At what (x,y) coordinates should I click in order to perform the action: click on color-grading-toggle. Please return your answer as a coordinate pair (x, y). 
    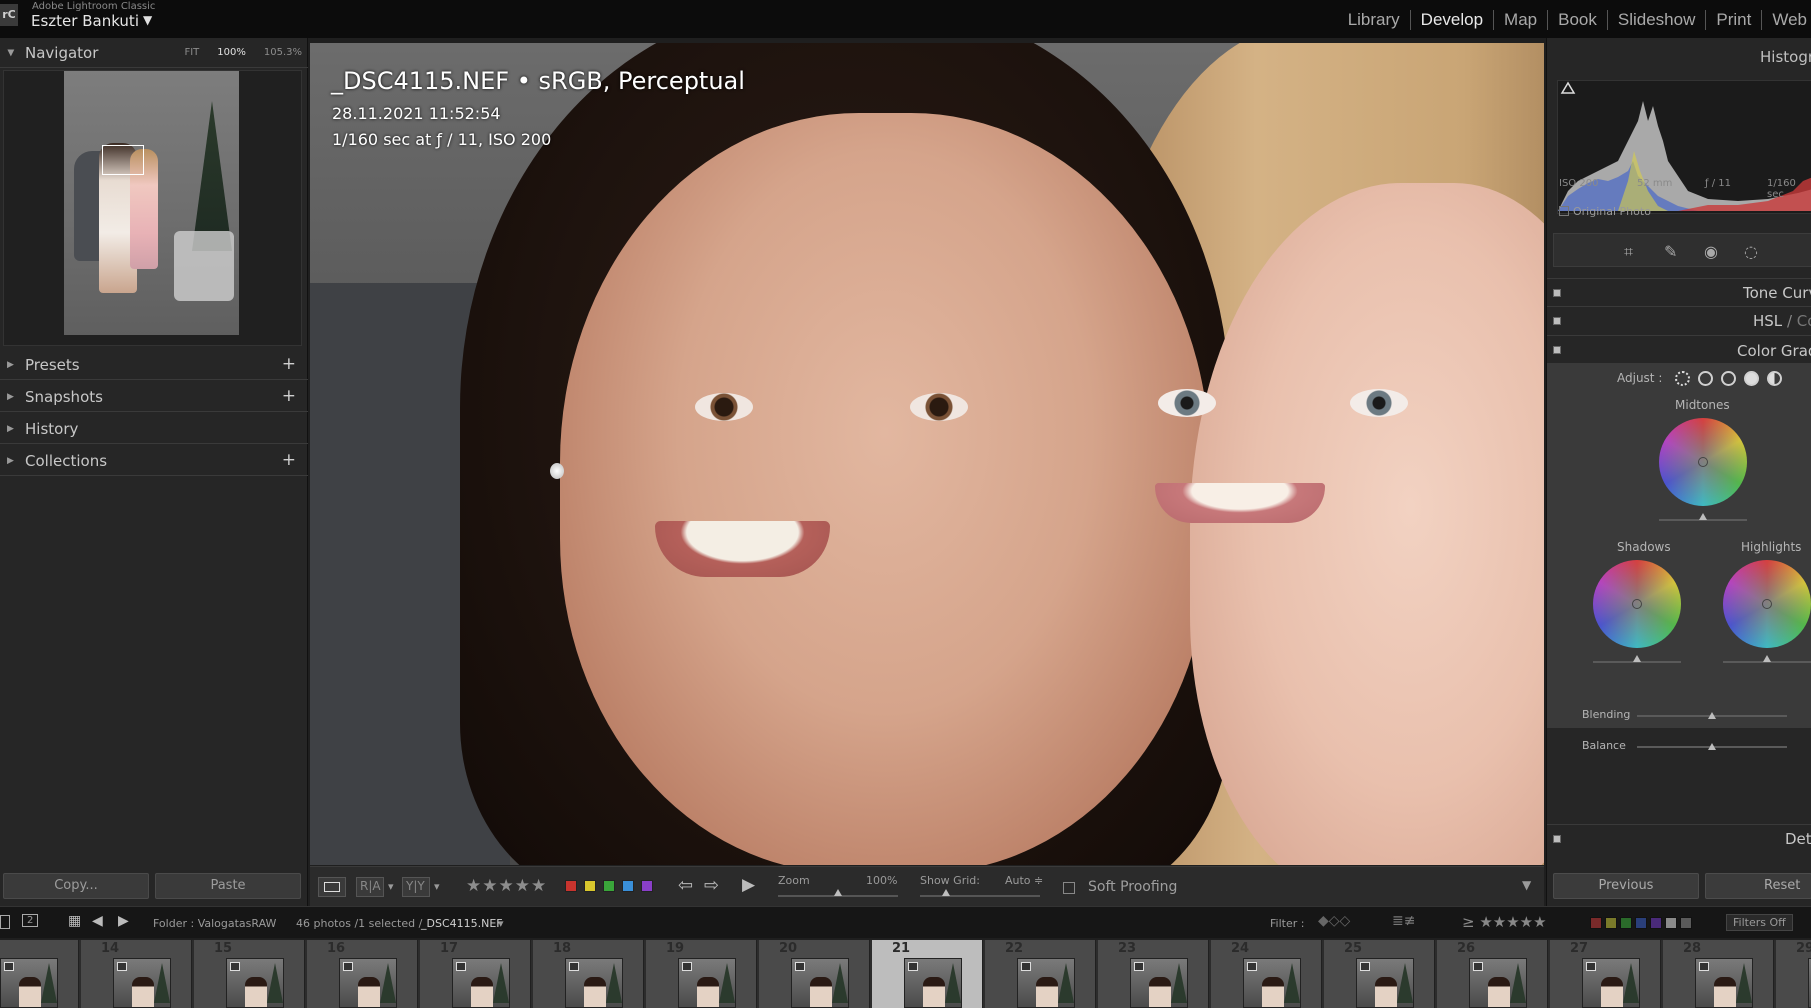
    Looking at the image, I should click on (1557, 350).